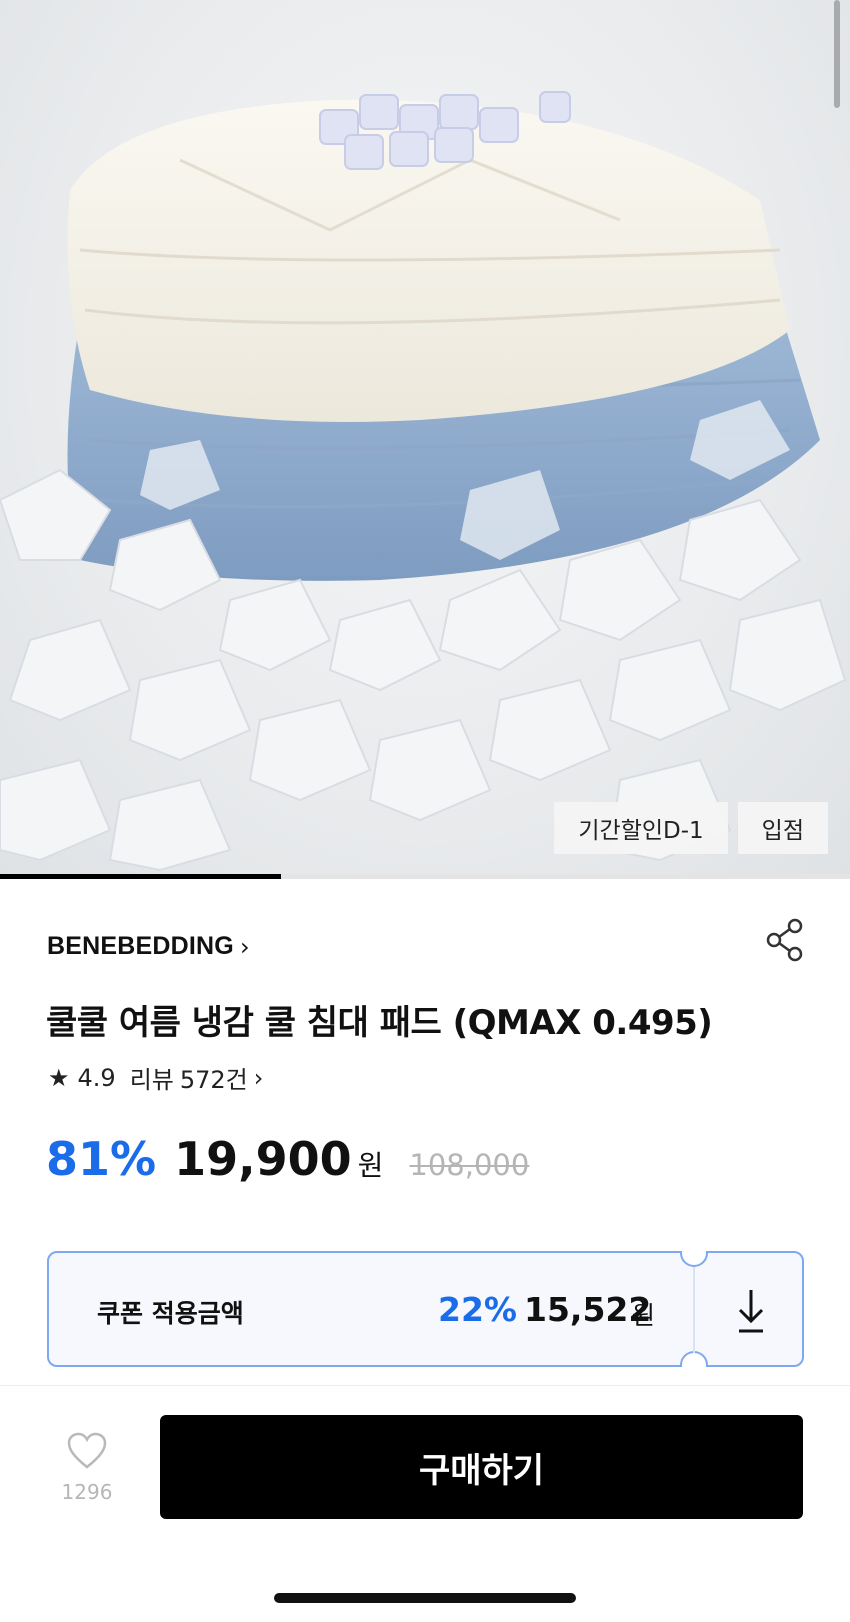  I want to click on coupon-discount: 22%, so click(477, 1309).